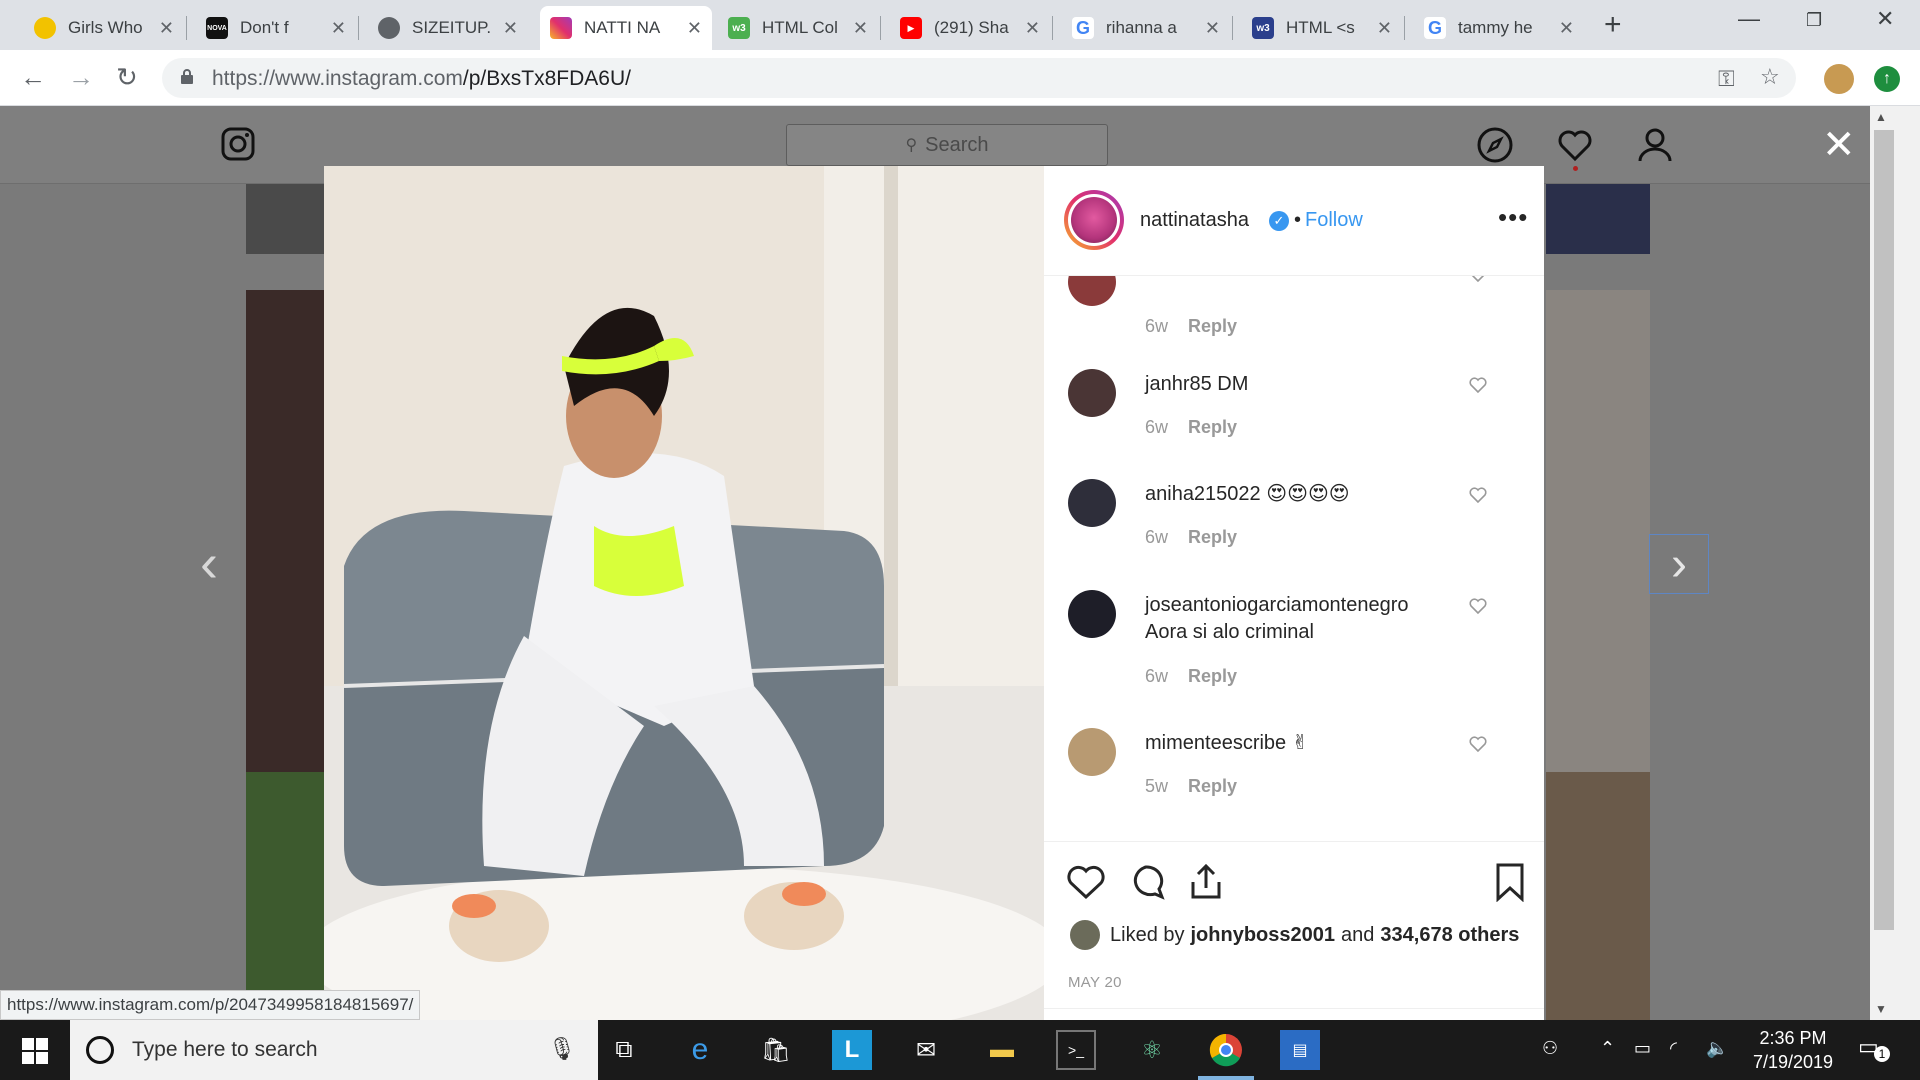 The width and height of the screenshot is (1920, 1080). Describe the element at coordinates (947, 145) in the screenshot. I see `search-input: ⚲ Search` at that location.